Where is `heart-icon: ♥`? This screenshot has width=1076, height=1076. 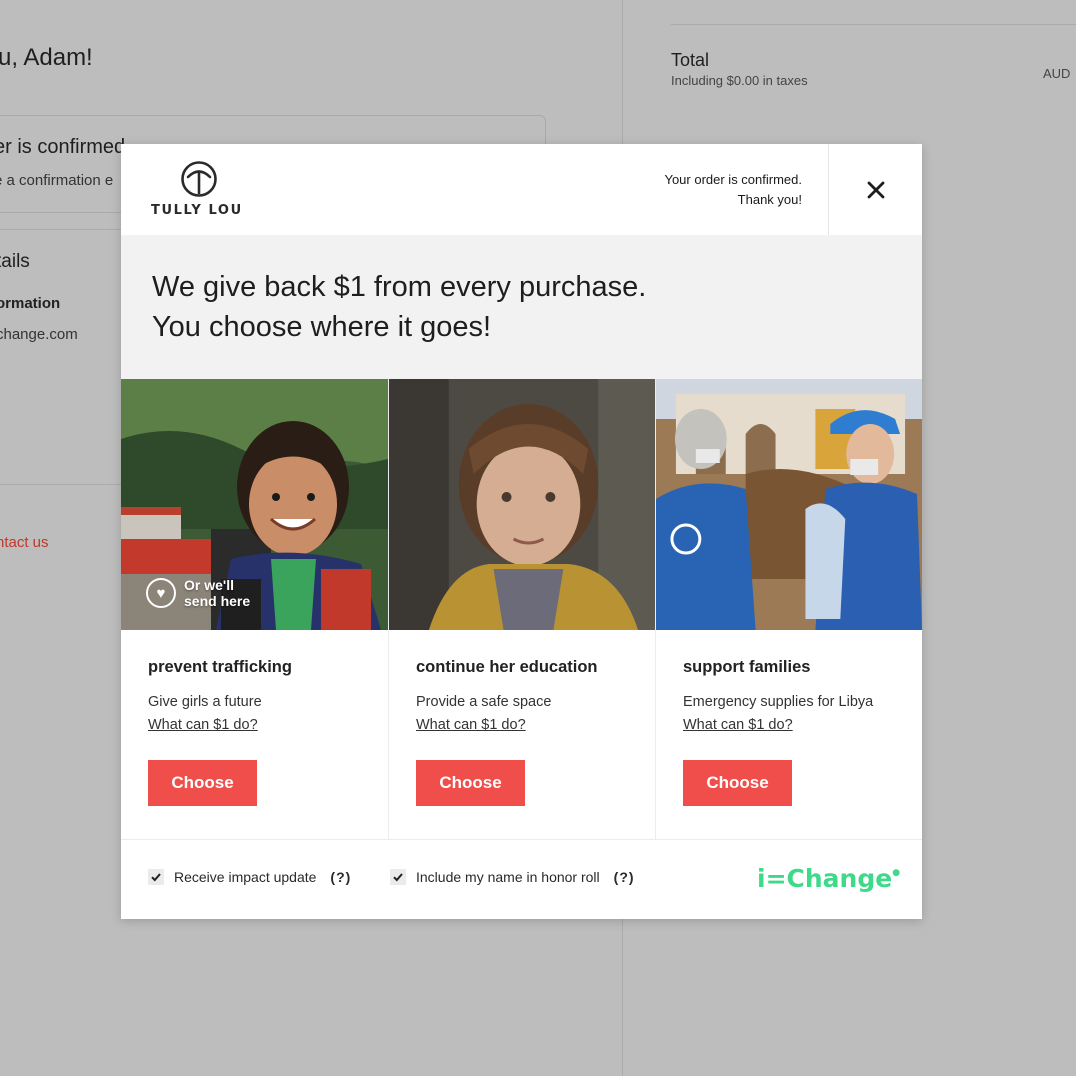
heart-icon: ♥ is located at coordinates (161, 593).